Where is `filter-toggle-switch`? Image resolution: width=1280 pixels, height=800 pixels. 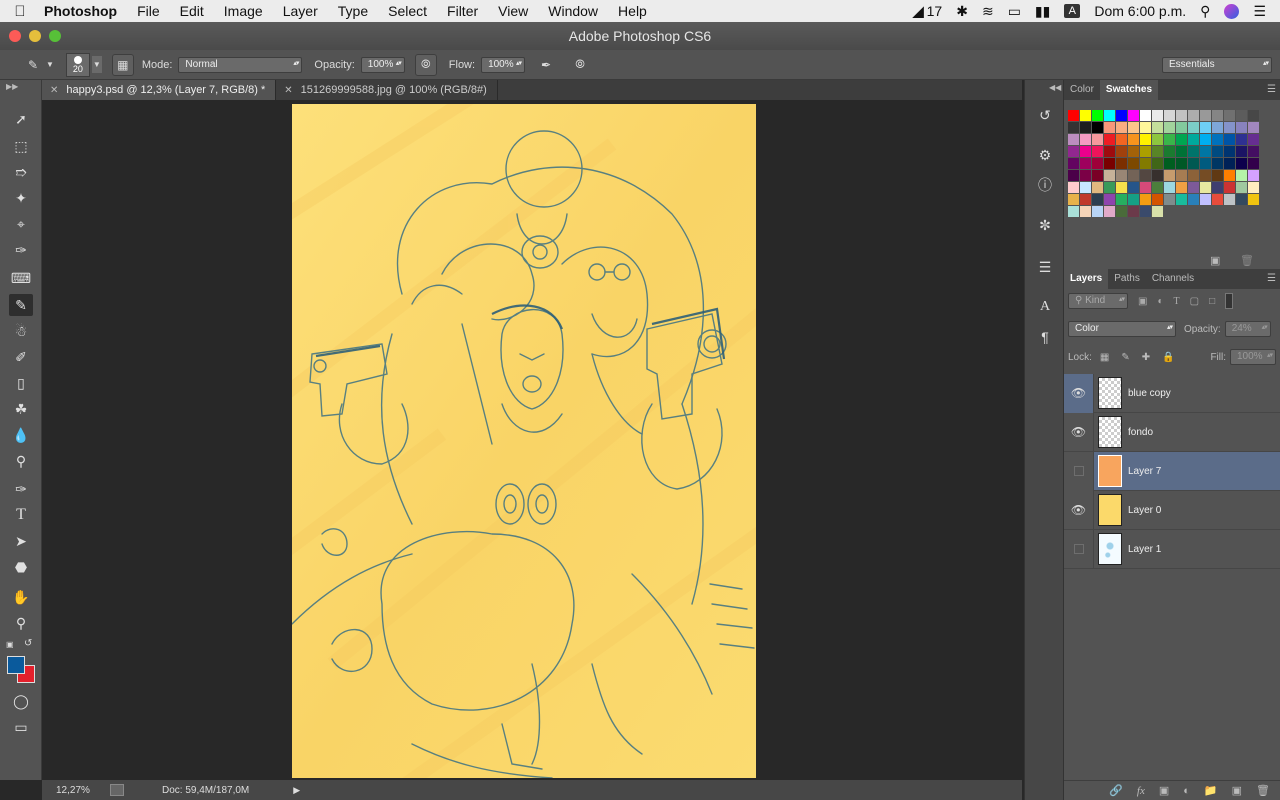 filter-toggle-switch is located at coordinates (1229, 301).